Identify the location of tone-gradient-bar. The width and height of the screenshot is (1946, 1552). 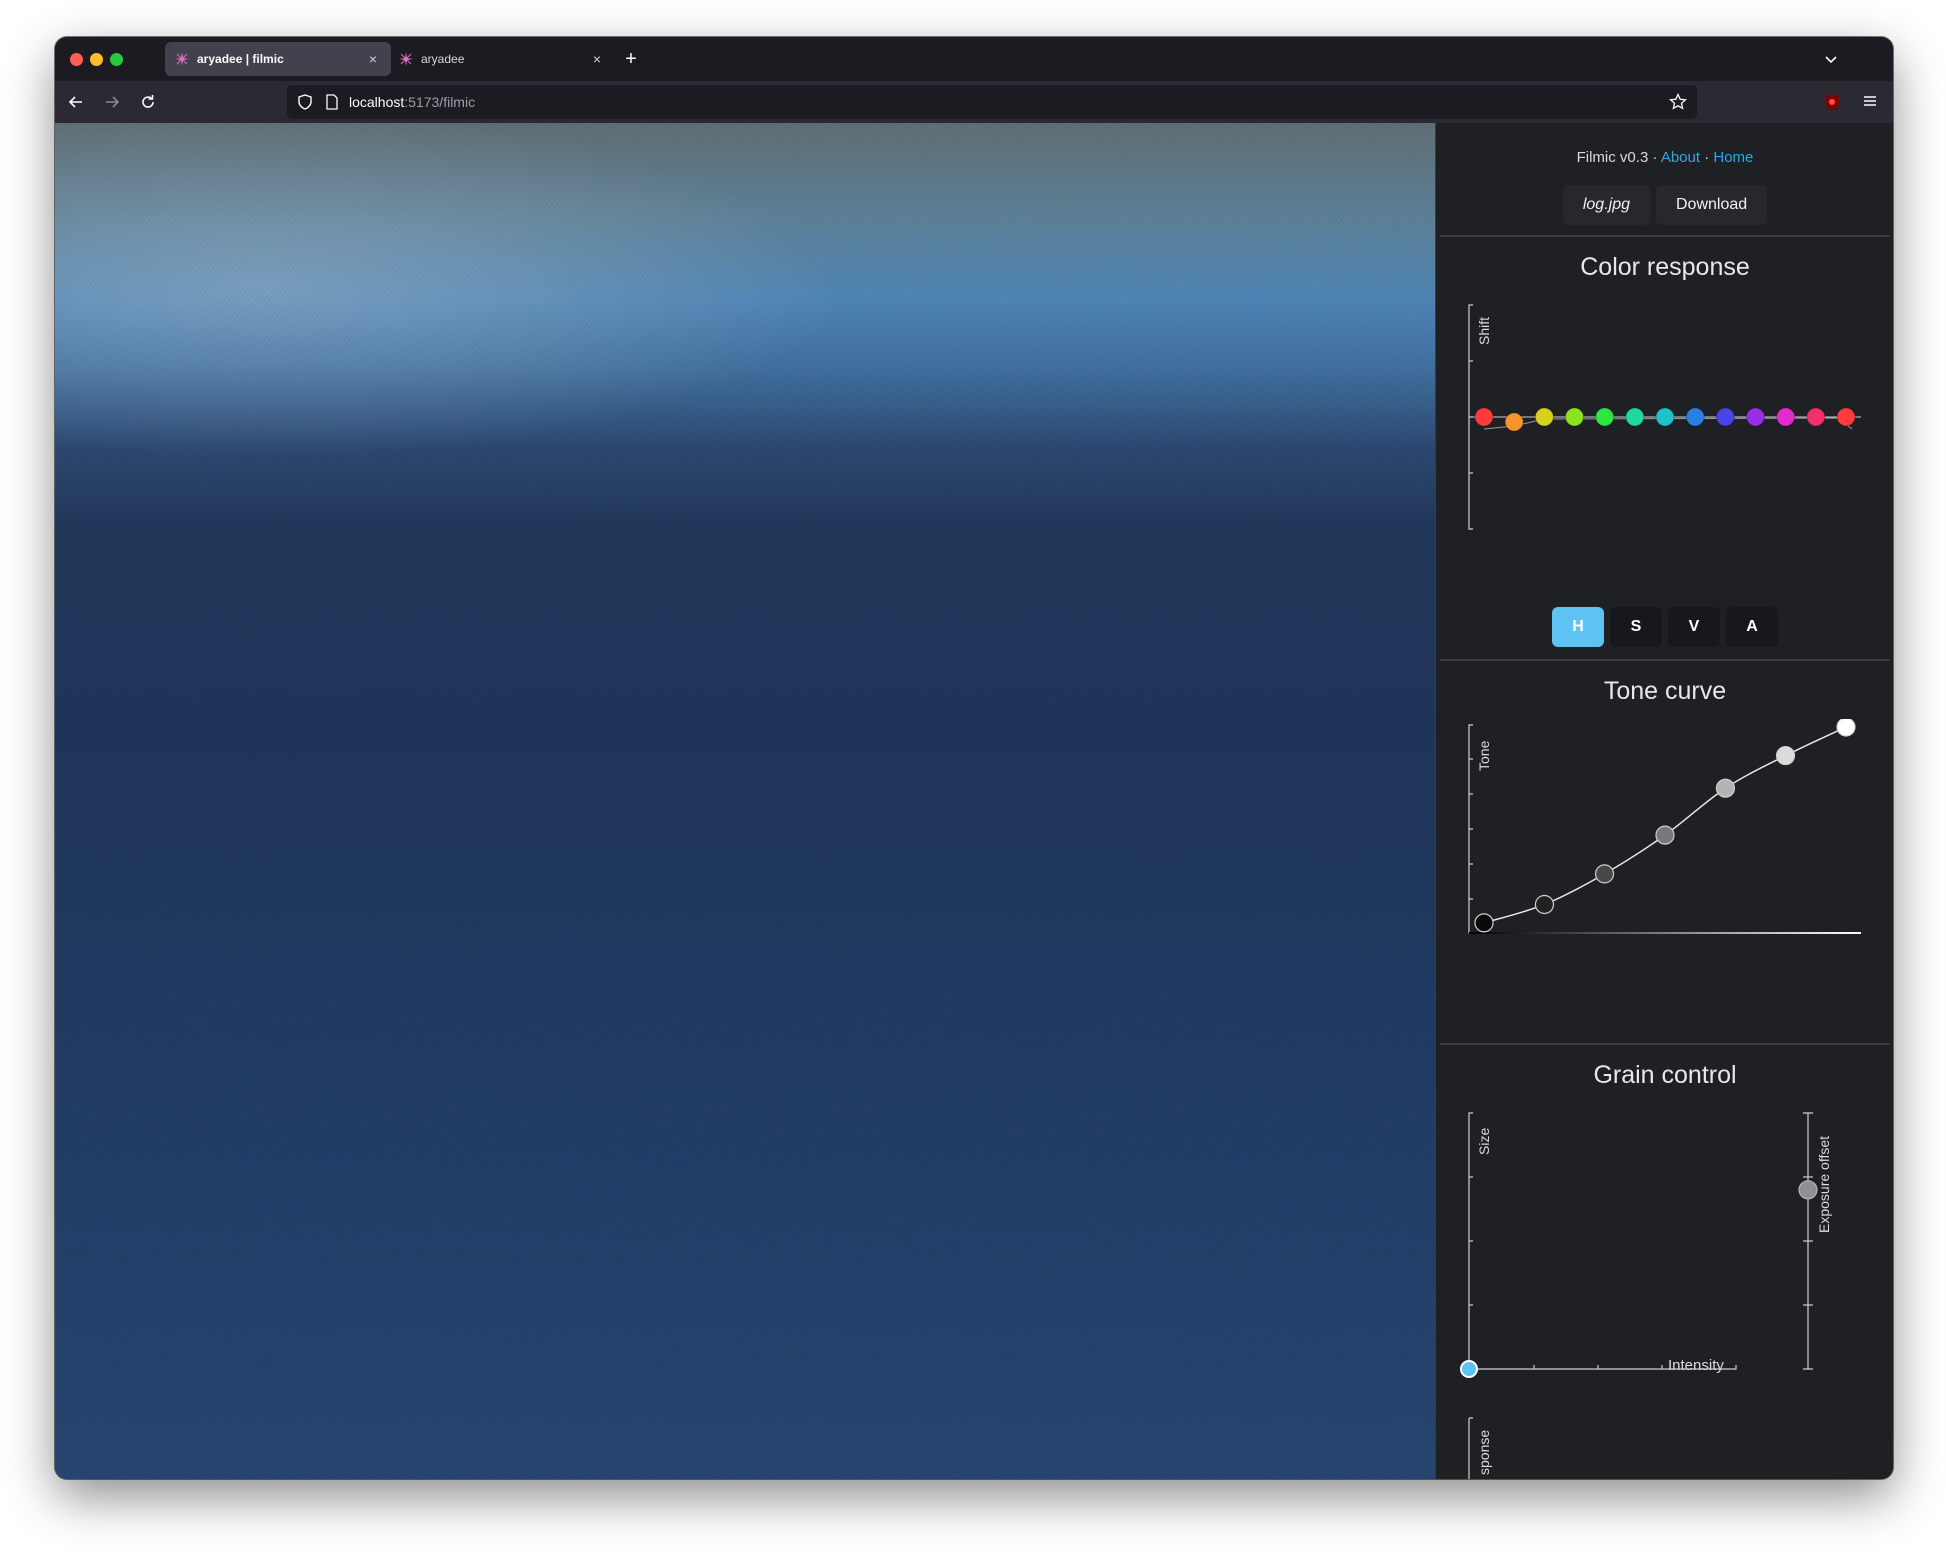
(1665, 933).